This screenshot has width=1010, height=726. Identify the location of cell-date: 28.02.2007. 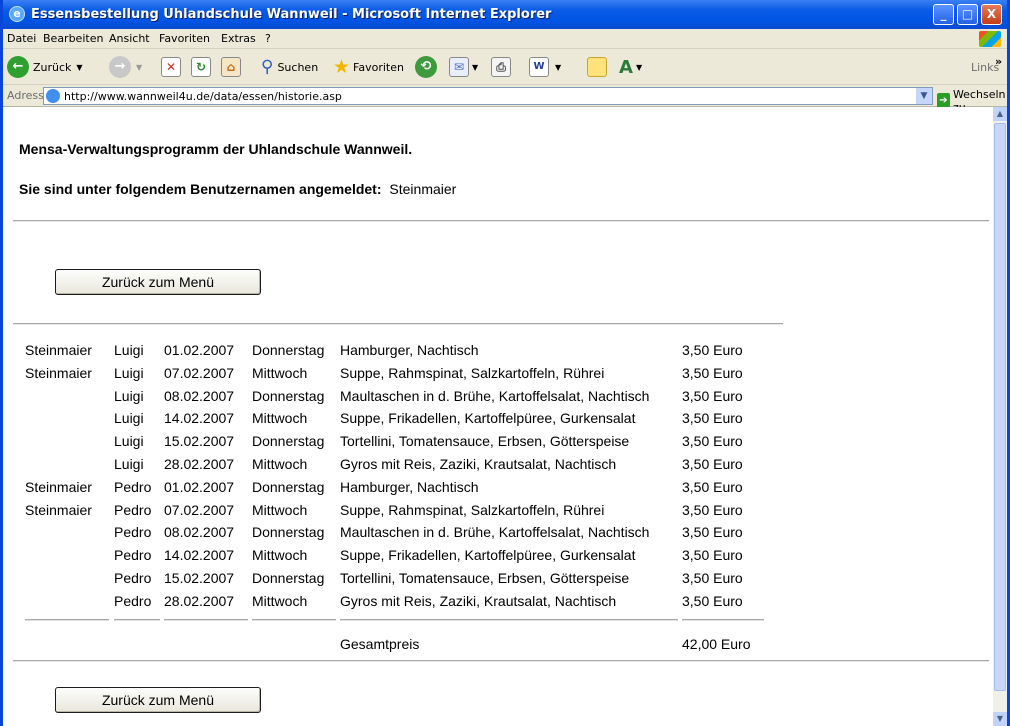
(199, 464).